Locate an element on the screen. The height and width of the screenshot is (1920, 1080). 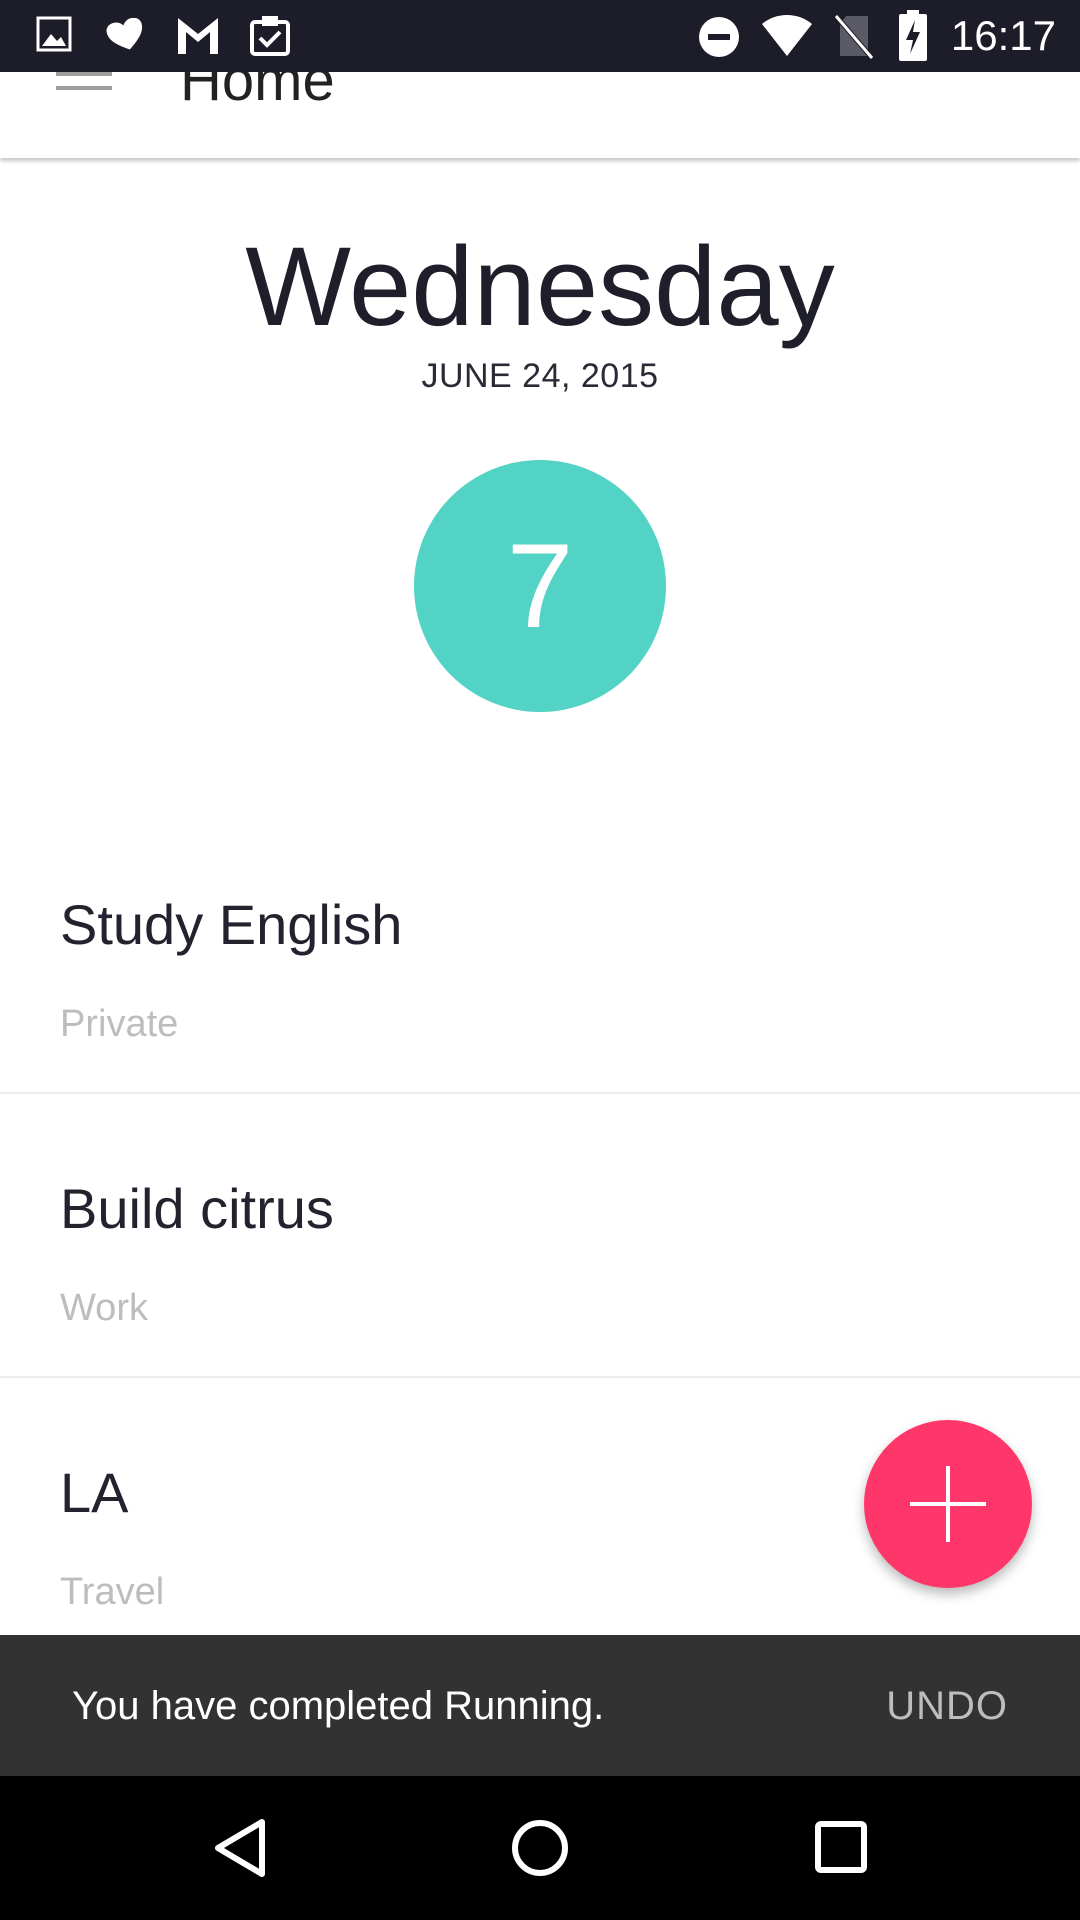
toolbar-title: Home is located at coordinates (257, 92).